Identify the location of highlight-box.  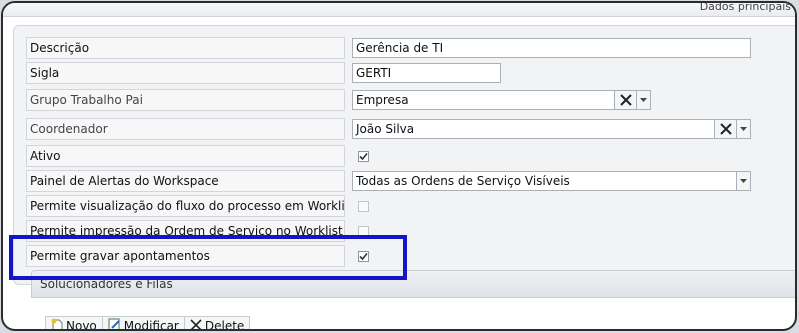
(208, 257).